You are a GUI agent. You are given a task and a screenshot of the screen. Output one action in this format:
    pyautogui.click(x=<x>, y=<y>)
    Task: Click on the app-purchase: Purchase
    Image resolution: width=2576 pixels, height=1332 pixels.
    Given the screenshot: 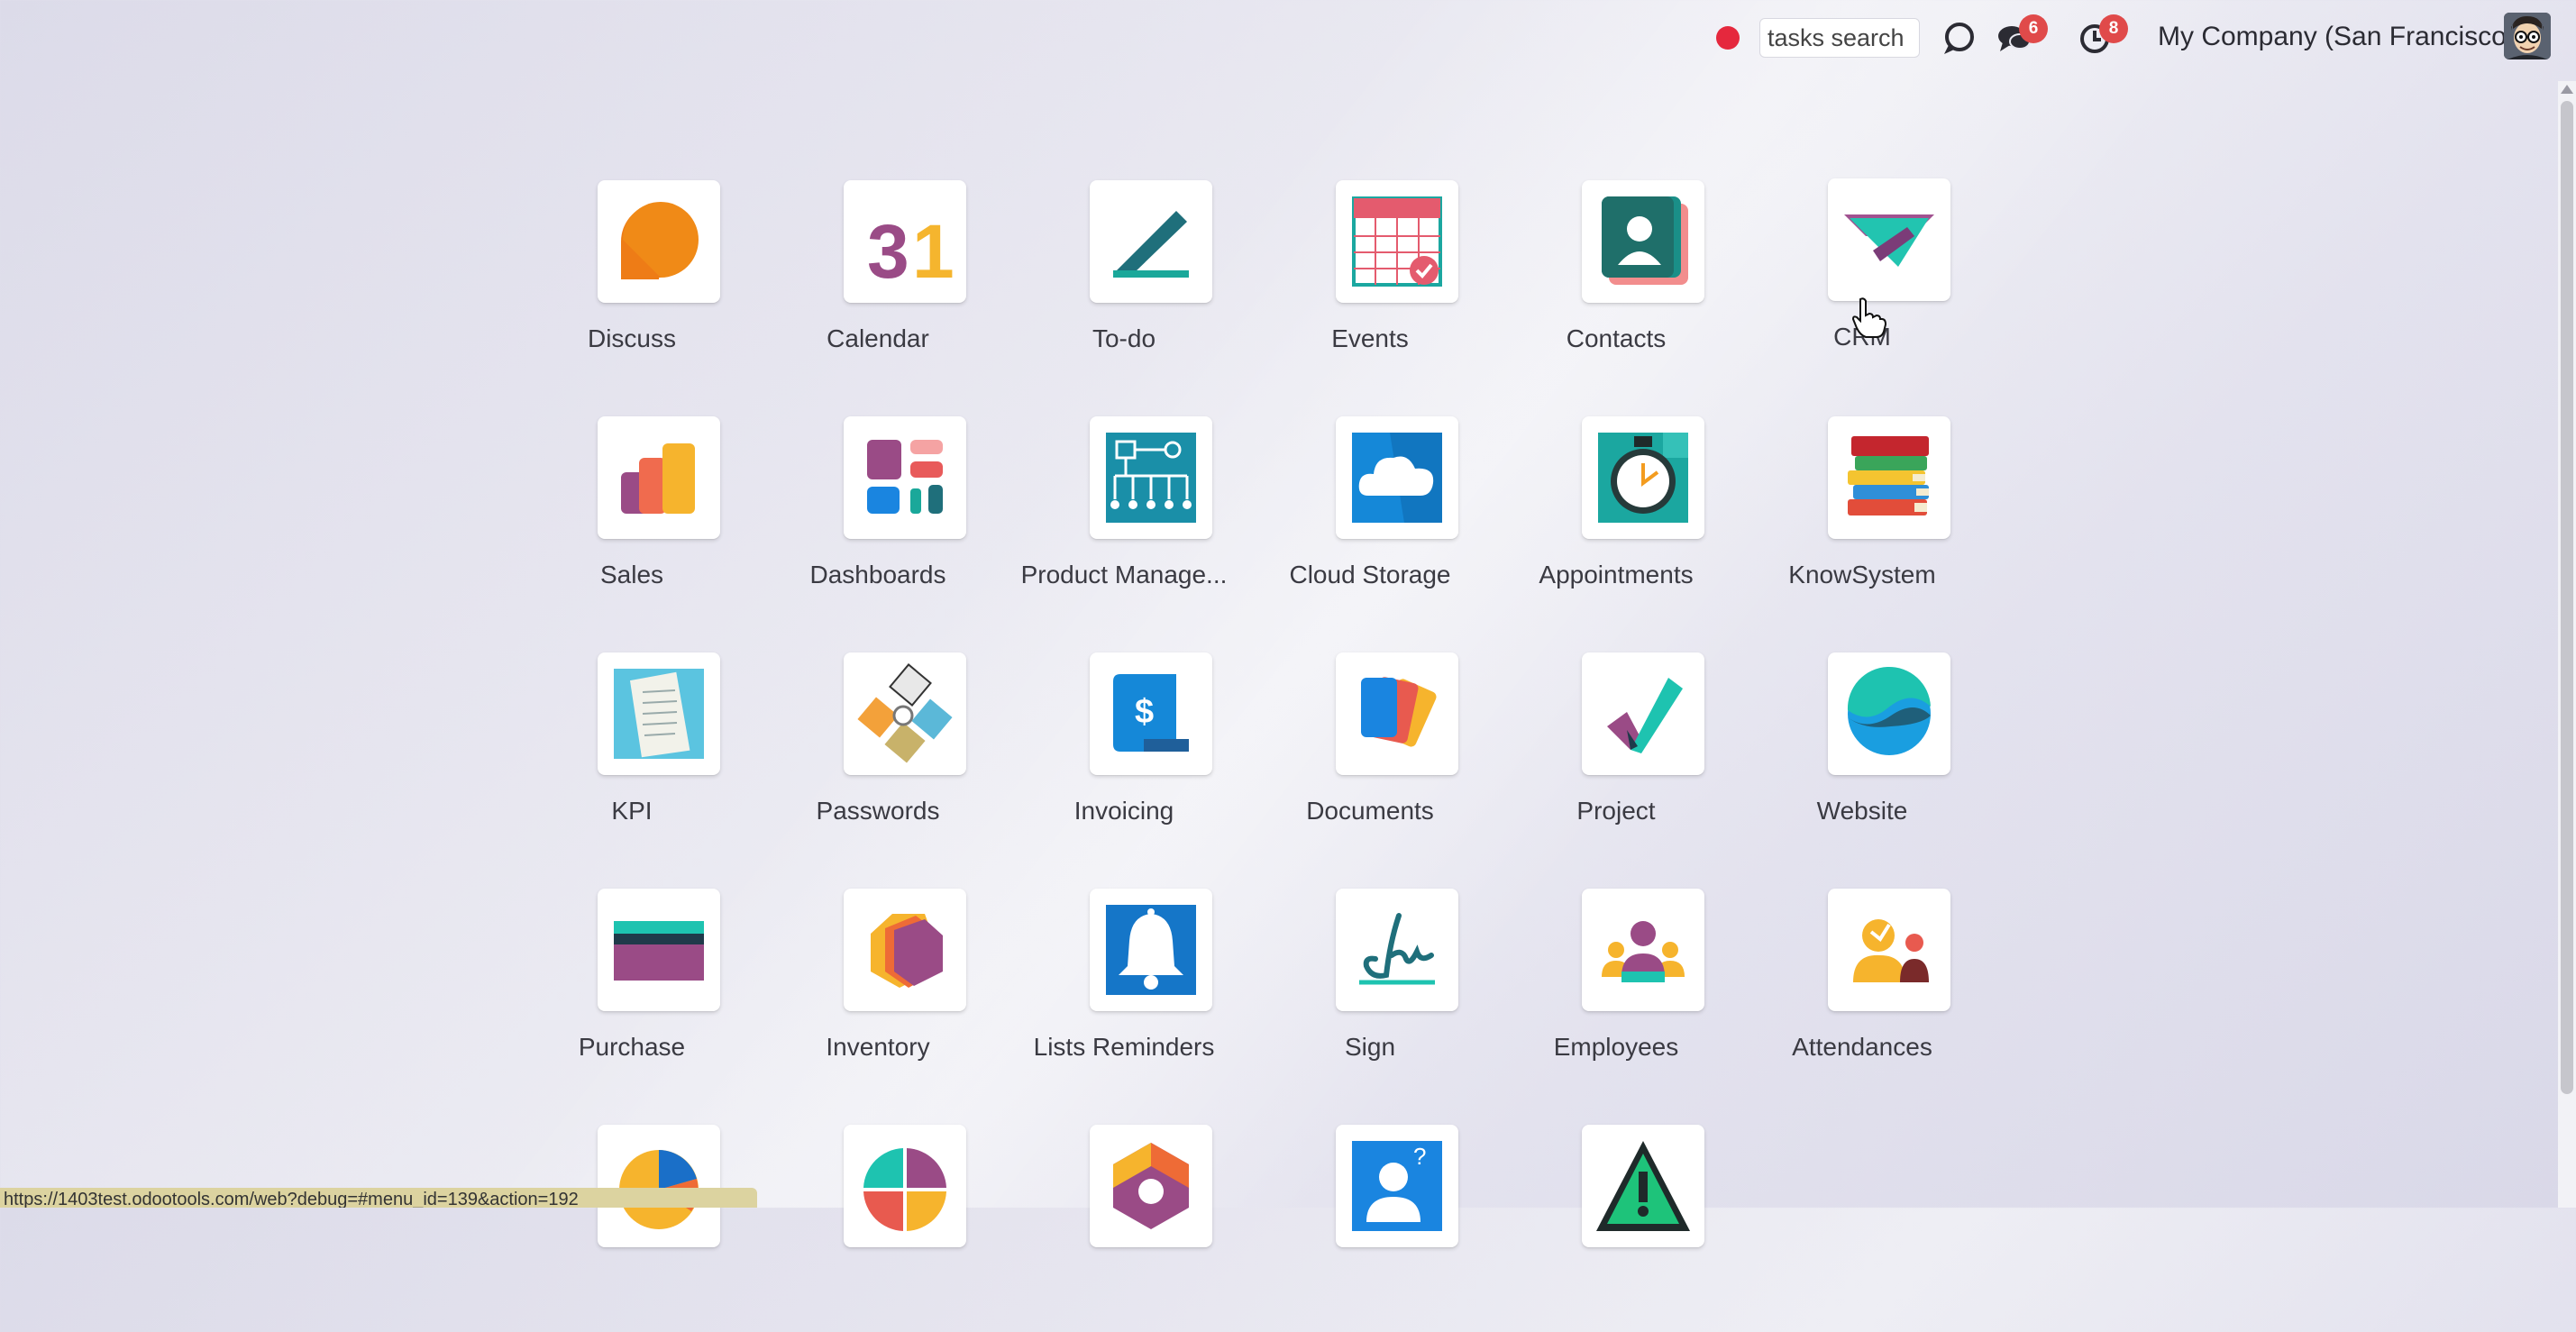 What is the action you would take?
    pyautogui.click(x=632, y=992)
    